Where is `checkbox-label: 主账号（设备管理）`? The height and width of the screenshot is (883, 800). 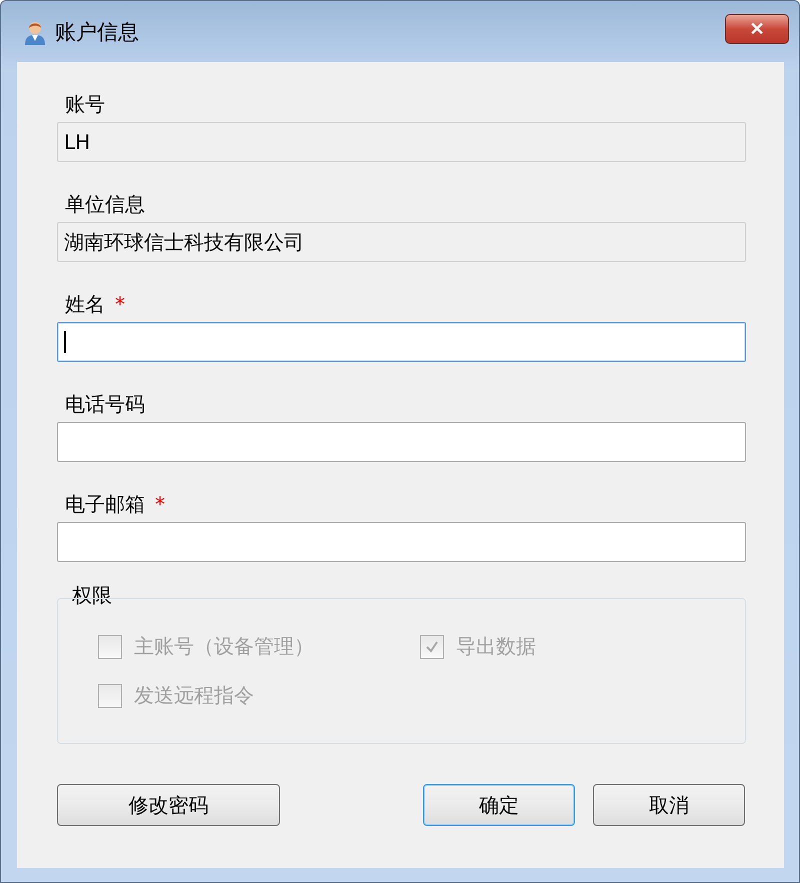 checkbox-label: 主账号（设备管理） is located at coordinates (224, 646).